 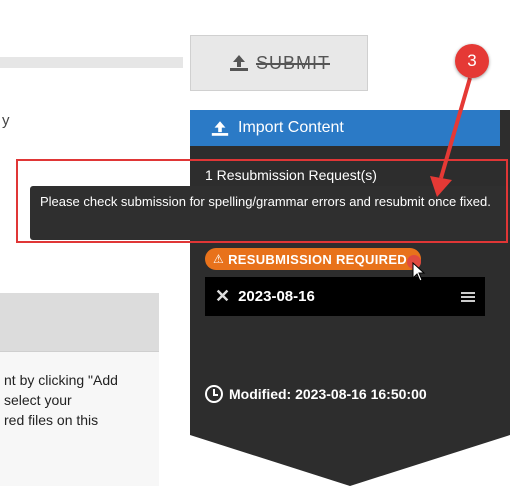 I want to click on step-number-marker: 3, so click(x=472, y=61).